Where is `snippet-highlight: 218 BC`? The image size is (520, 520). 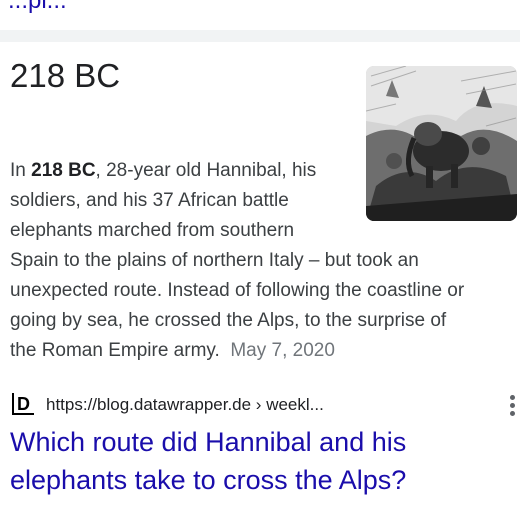 snippet-highlight: 218 BC is located at coordinates (63, 170).